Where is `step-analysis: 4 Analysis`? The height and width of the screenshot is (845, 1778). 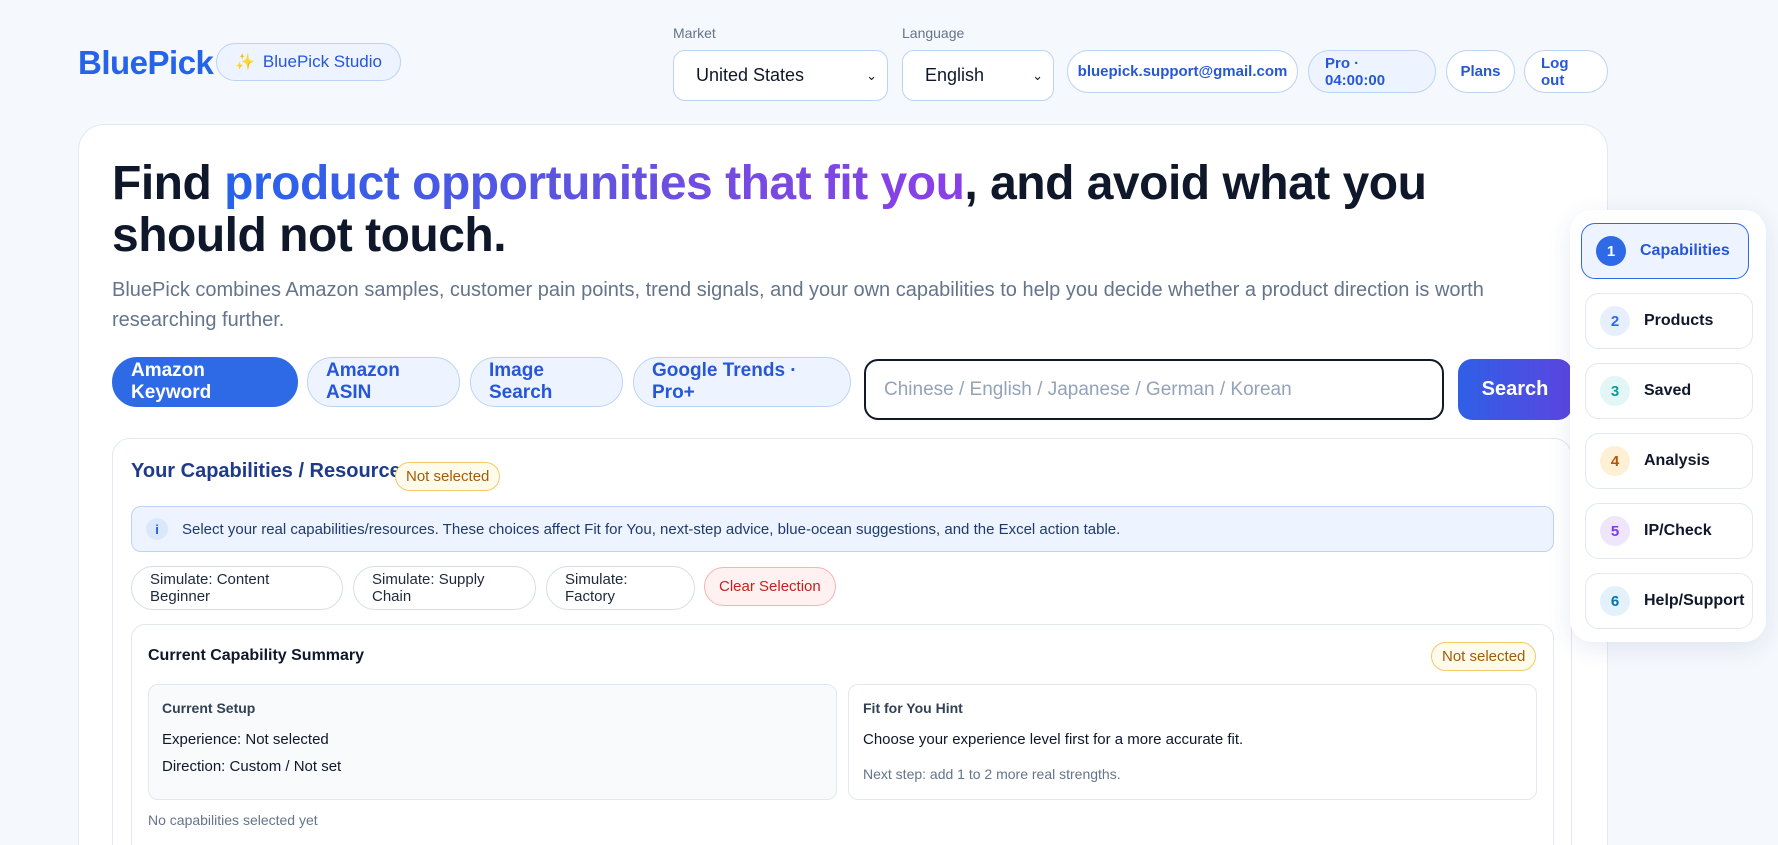
step-analysis: 4 Analysis is located at coordinates (1669, 461).